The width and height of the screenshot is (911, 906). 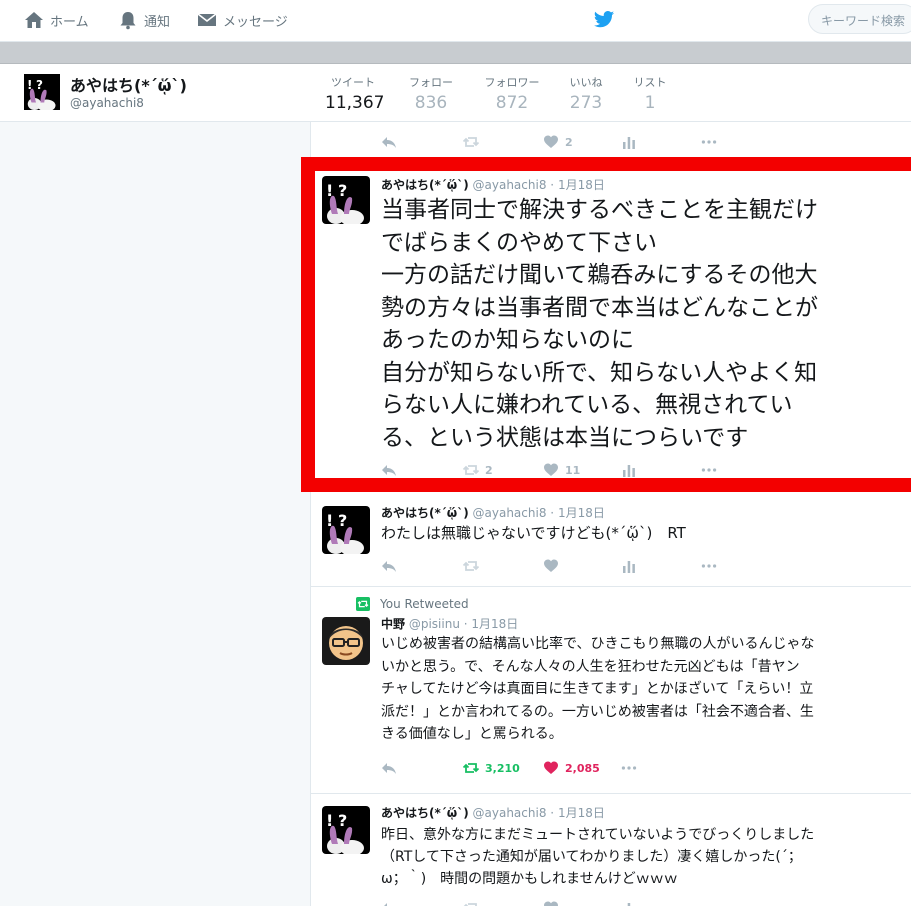 What do you see at coordinates (69, 22) in the screenshot?
I see `nav-home-label: ホーム` at bounding box center [69, 22].